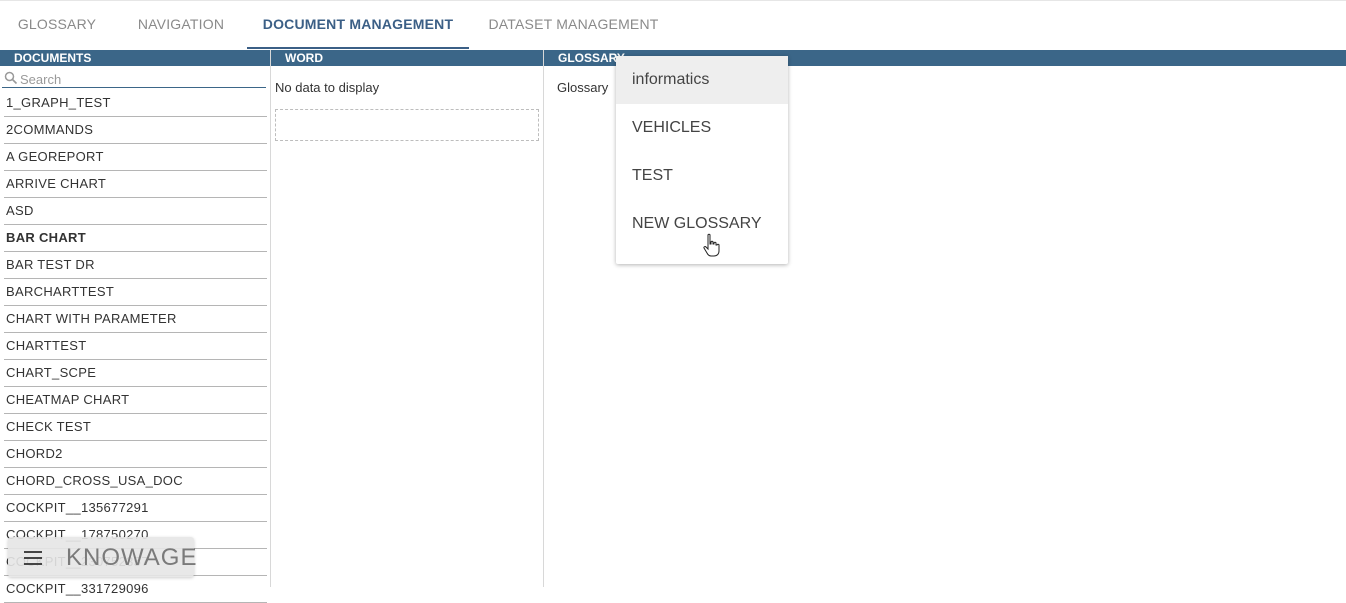 This screenshot has width=1346, height=603. Describe the element at coordinates (135, 292) in the screenshot. I see `list-item: BARCHARTTEST` at that location.